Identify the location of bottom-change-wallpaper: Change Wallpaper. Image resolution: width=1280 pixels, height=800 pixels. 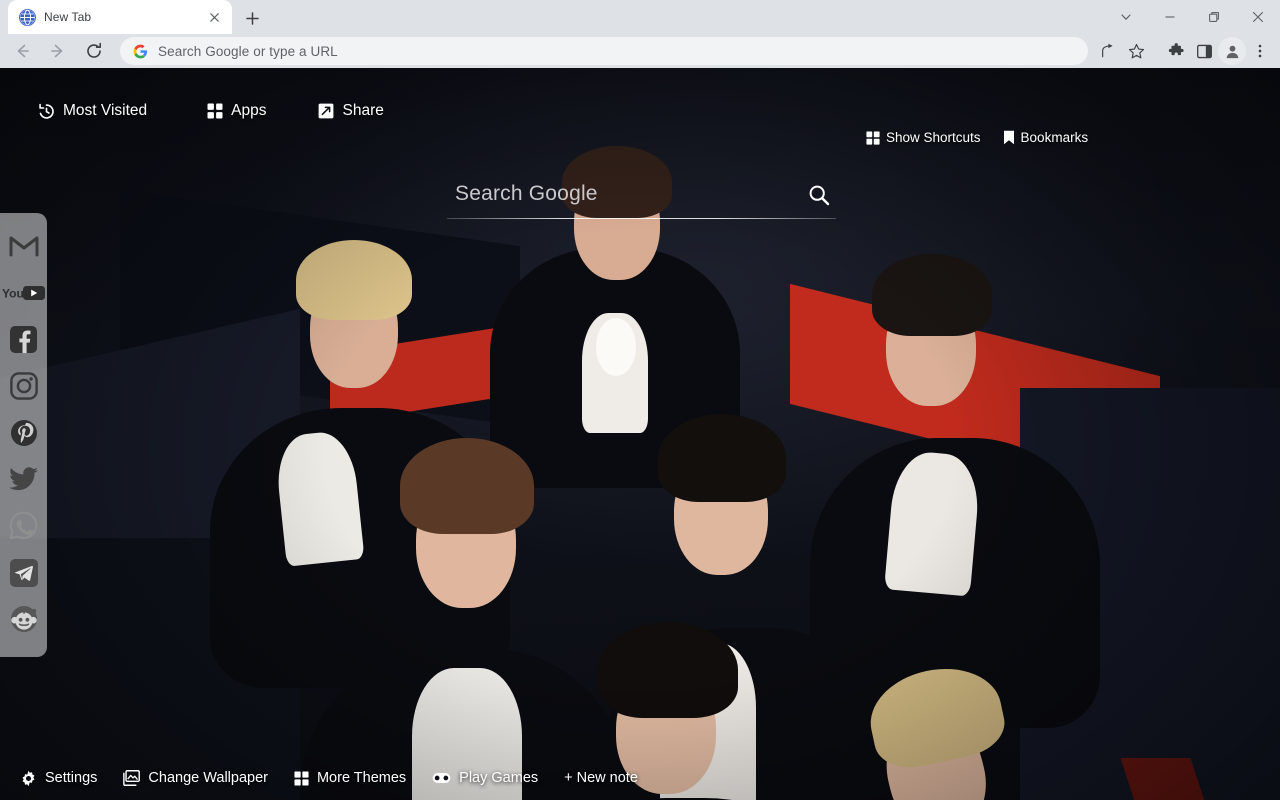
(195, 778).